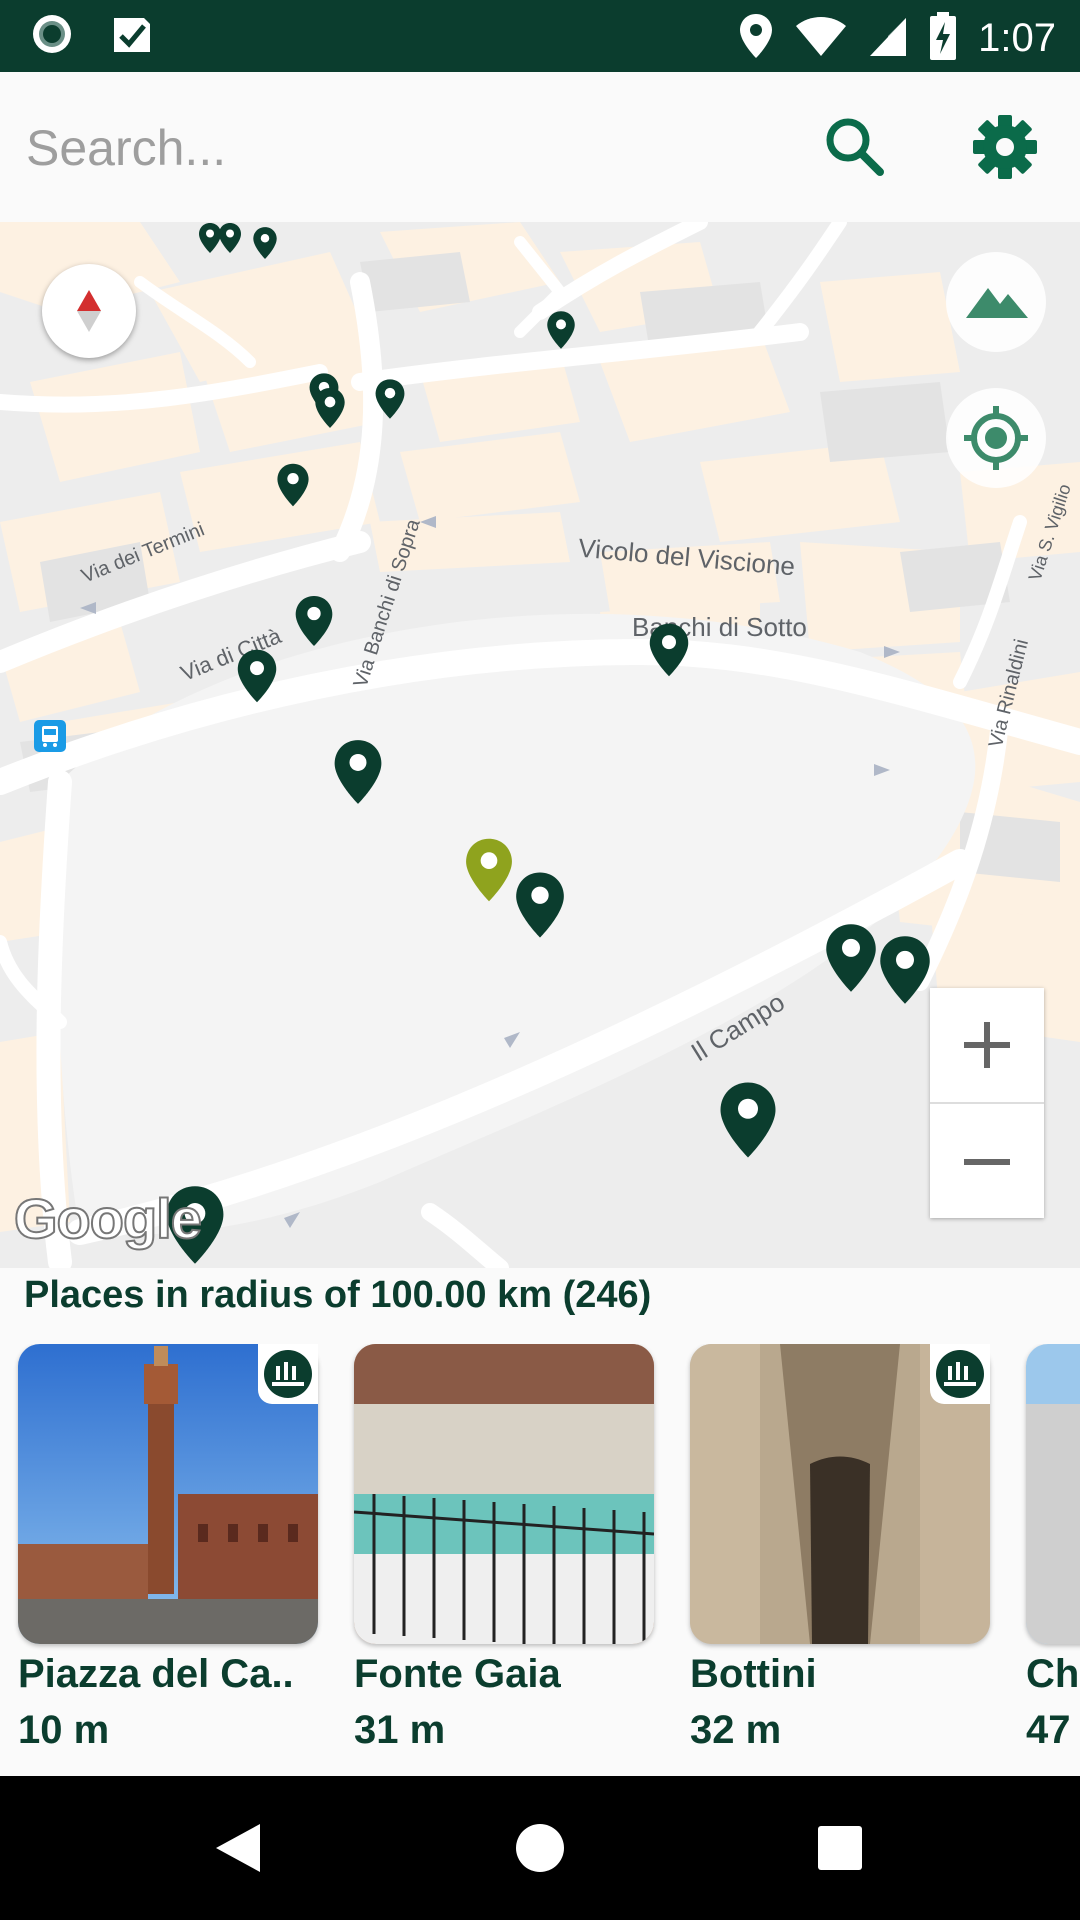 The height and width of the screenshot is (1920, 1080). What do you see at coordinates (821, 38) in the screenshot?
I see `wifi-icon` at bounding box center [821, 38].